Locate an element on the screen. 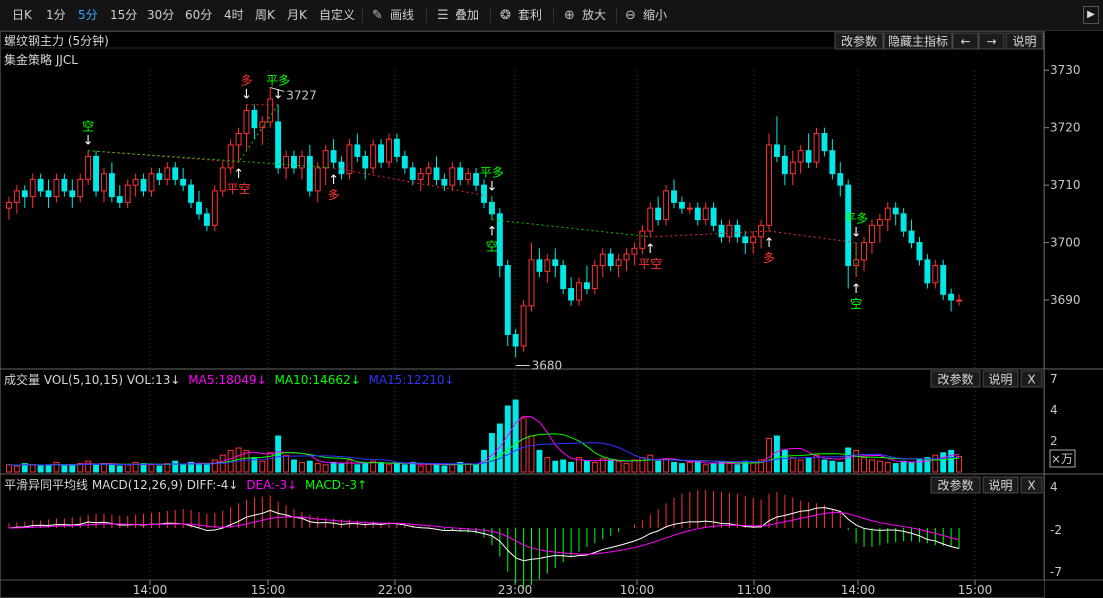 Image resolution: width=1103 pixels, height=598 pixels. btn-macd-btns-0: 改参数 is located at coordinates (955, 485).